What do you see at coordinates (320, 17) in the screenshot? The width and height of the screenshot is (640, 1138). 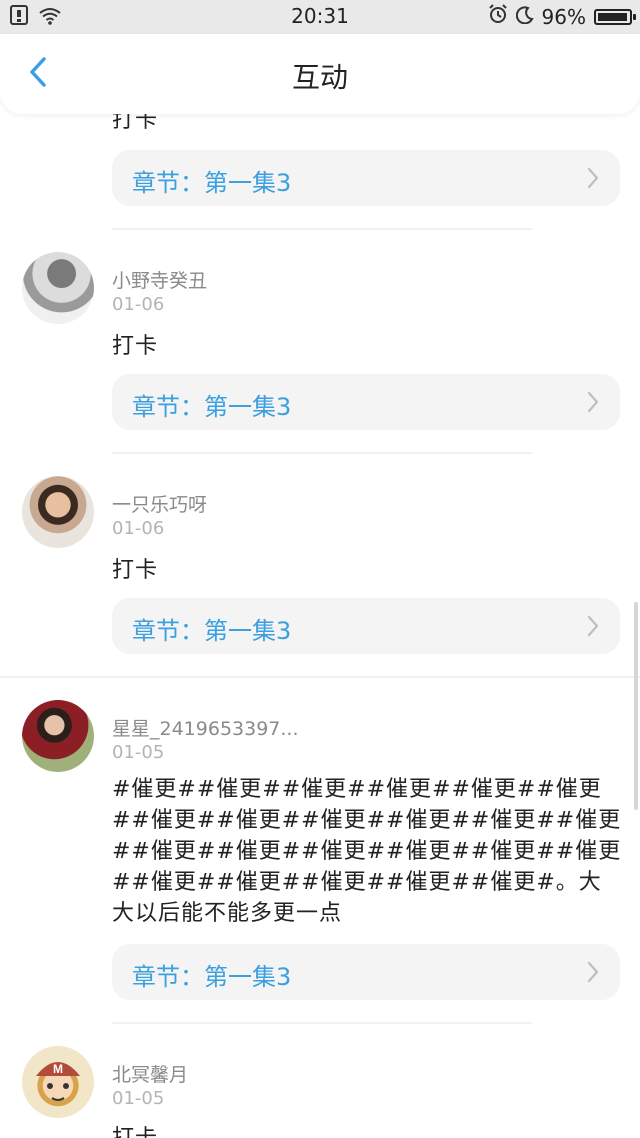 I see `status-bar: 20:31 96%` at bounding box center [320, 17].